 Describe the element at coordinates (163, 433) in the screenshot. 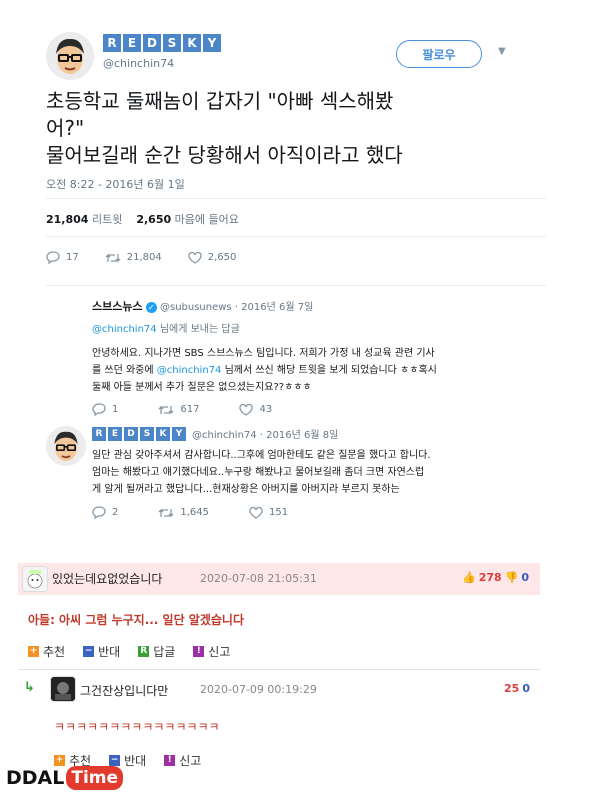

I see `name-letter-tile: K` at that location.